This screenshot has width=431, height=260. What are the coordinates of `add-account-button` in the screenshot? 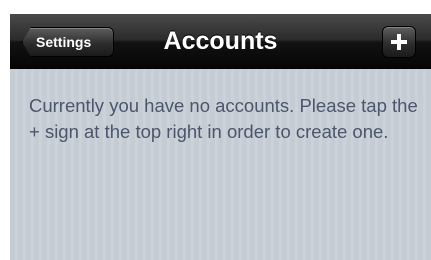 It's located at (399, 42).